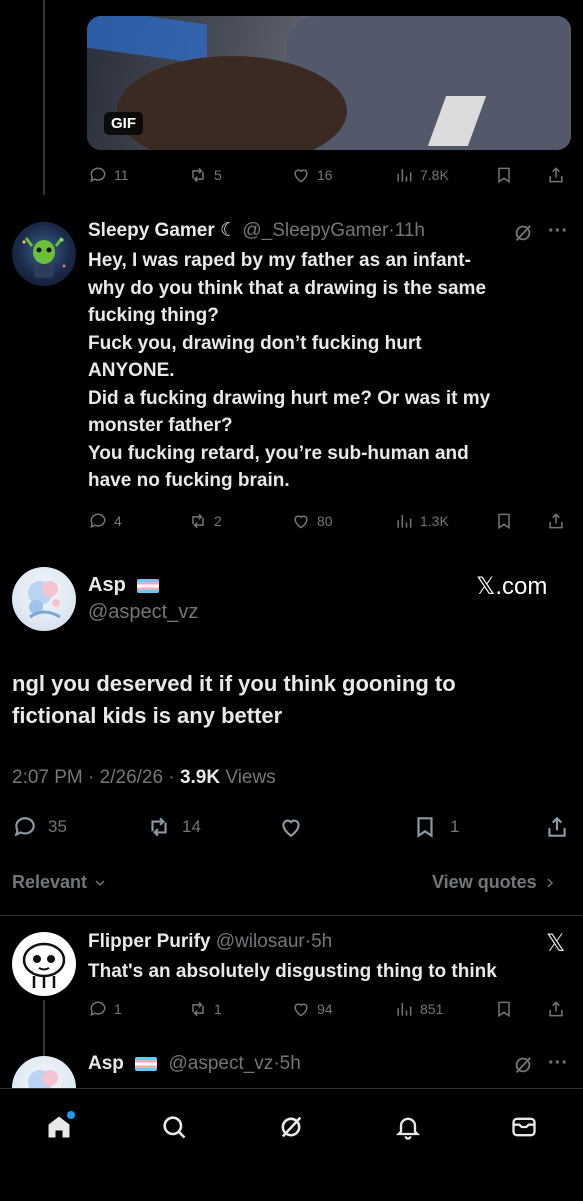  What do you see at coordinates (39, 827) in the screenshot?
I see `reply-button: 35` at bounding box center [39, 827].